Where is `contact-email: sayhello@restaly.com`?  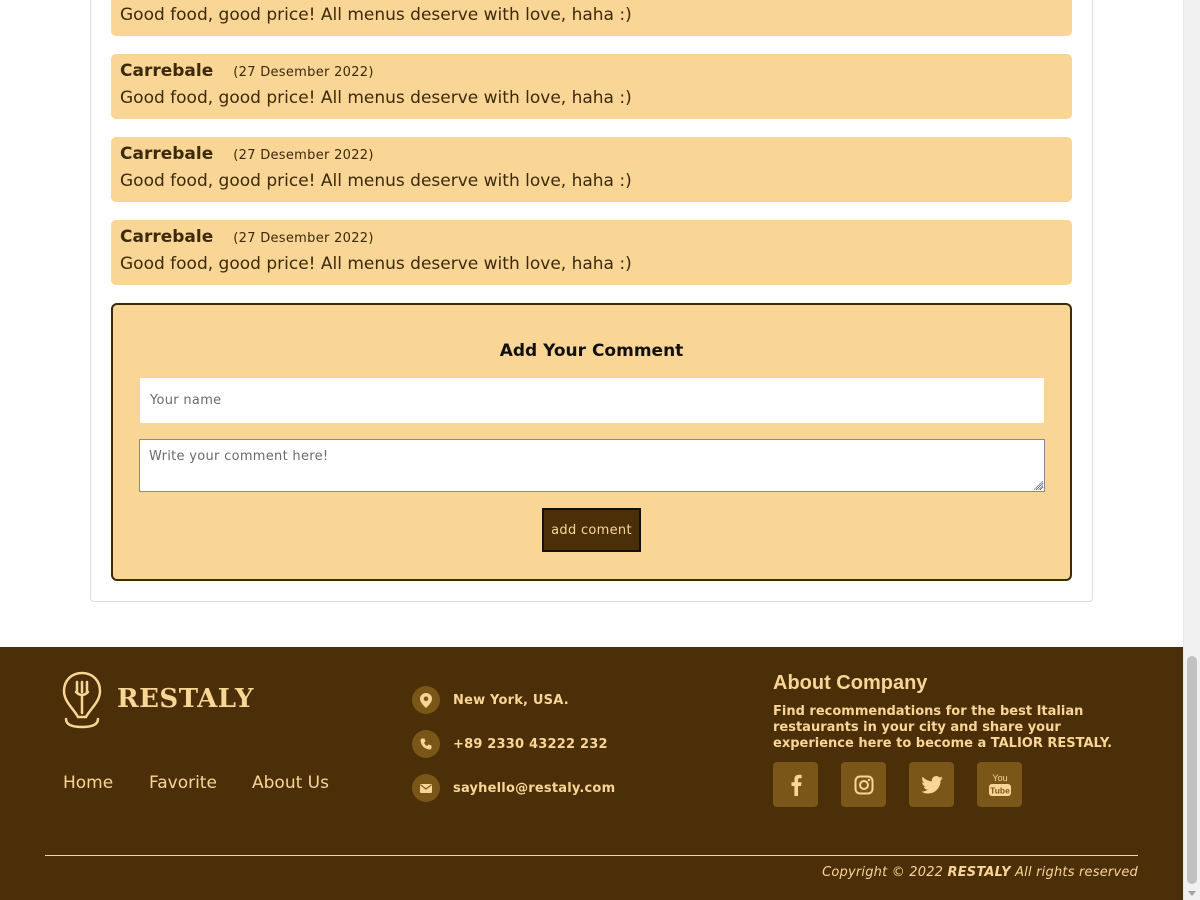
contact-email: sayhello@restaly.com is located at coordinates (513, 788).